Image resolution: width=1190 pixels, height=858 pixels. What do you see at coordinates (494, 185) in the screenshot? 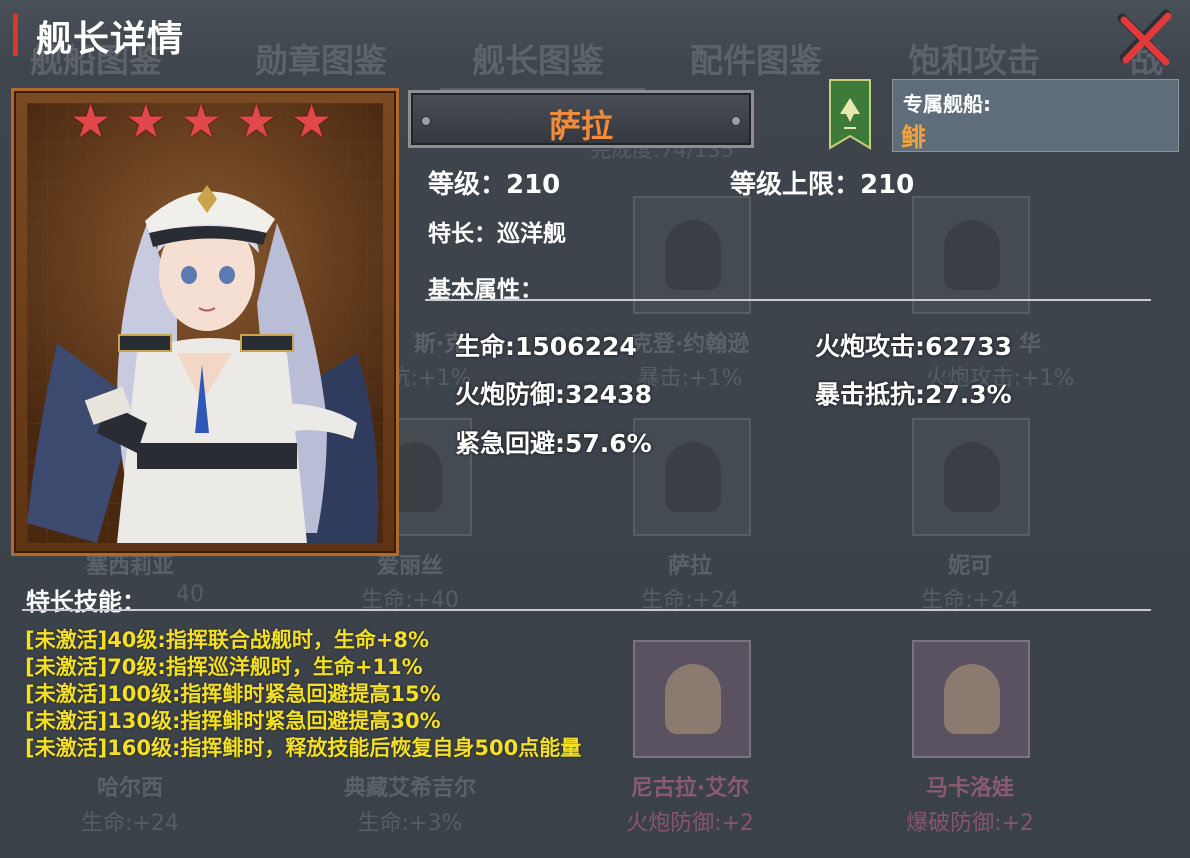
I see `captain-level: 等级：210` at bounding box center [494, 185].